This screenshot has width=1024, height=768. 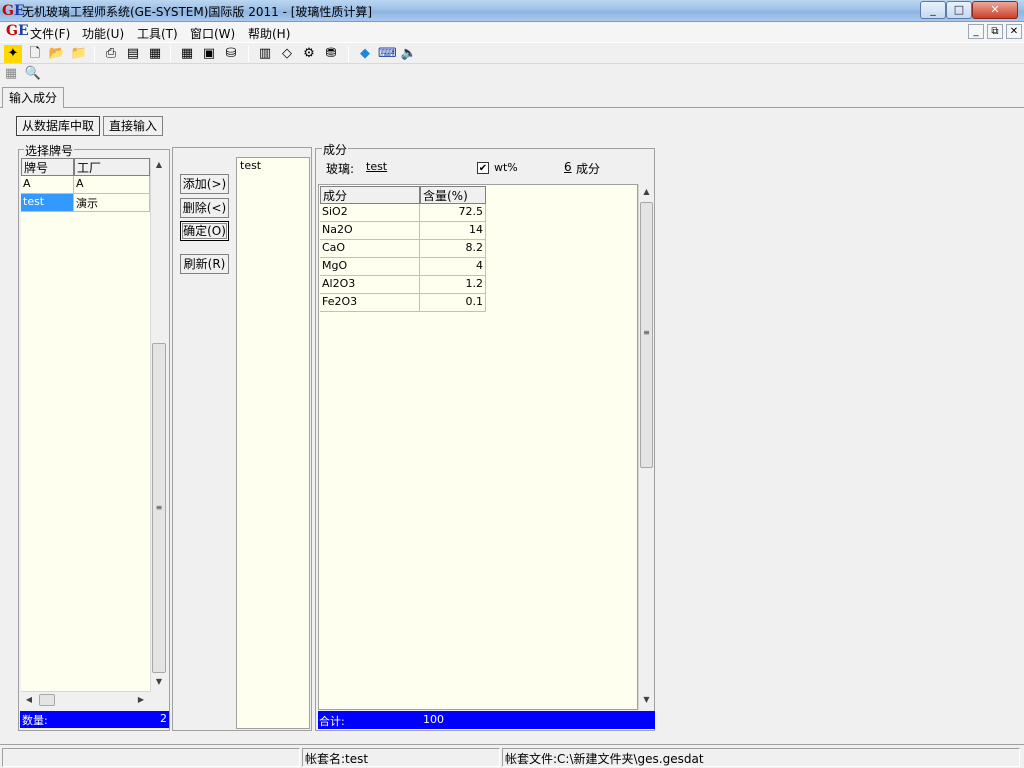 What do you see at coordinates (512, 32) in the screenshot?
I see `menu-bar: GE 文件(F) 功能(U) 工具(T) 窗口(W) 帮助(H) _ ⧉ ✕` at bounding box center [512, 32].